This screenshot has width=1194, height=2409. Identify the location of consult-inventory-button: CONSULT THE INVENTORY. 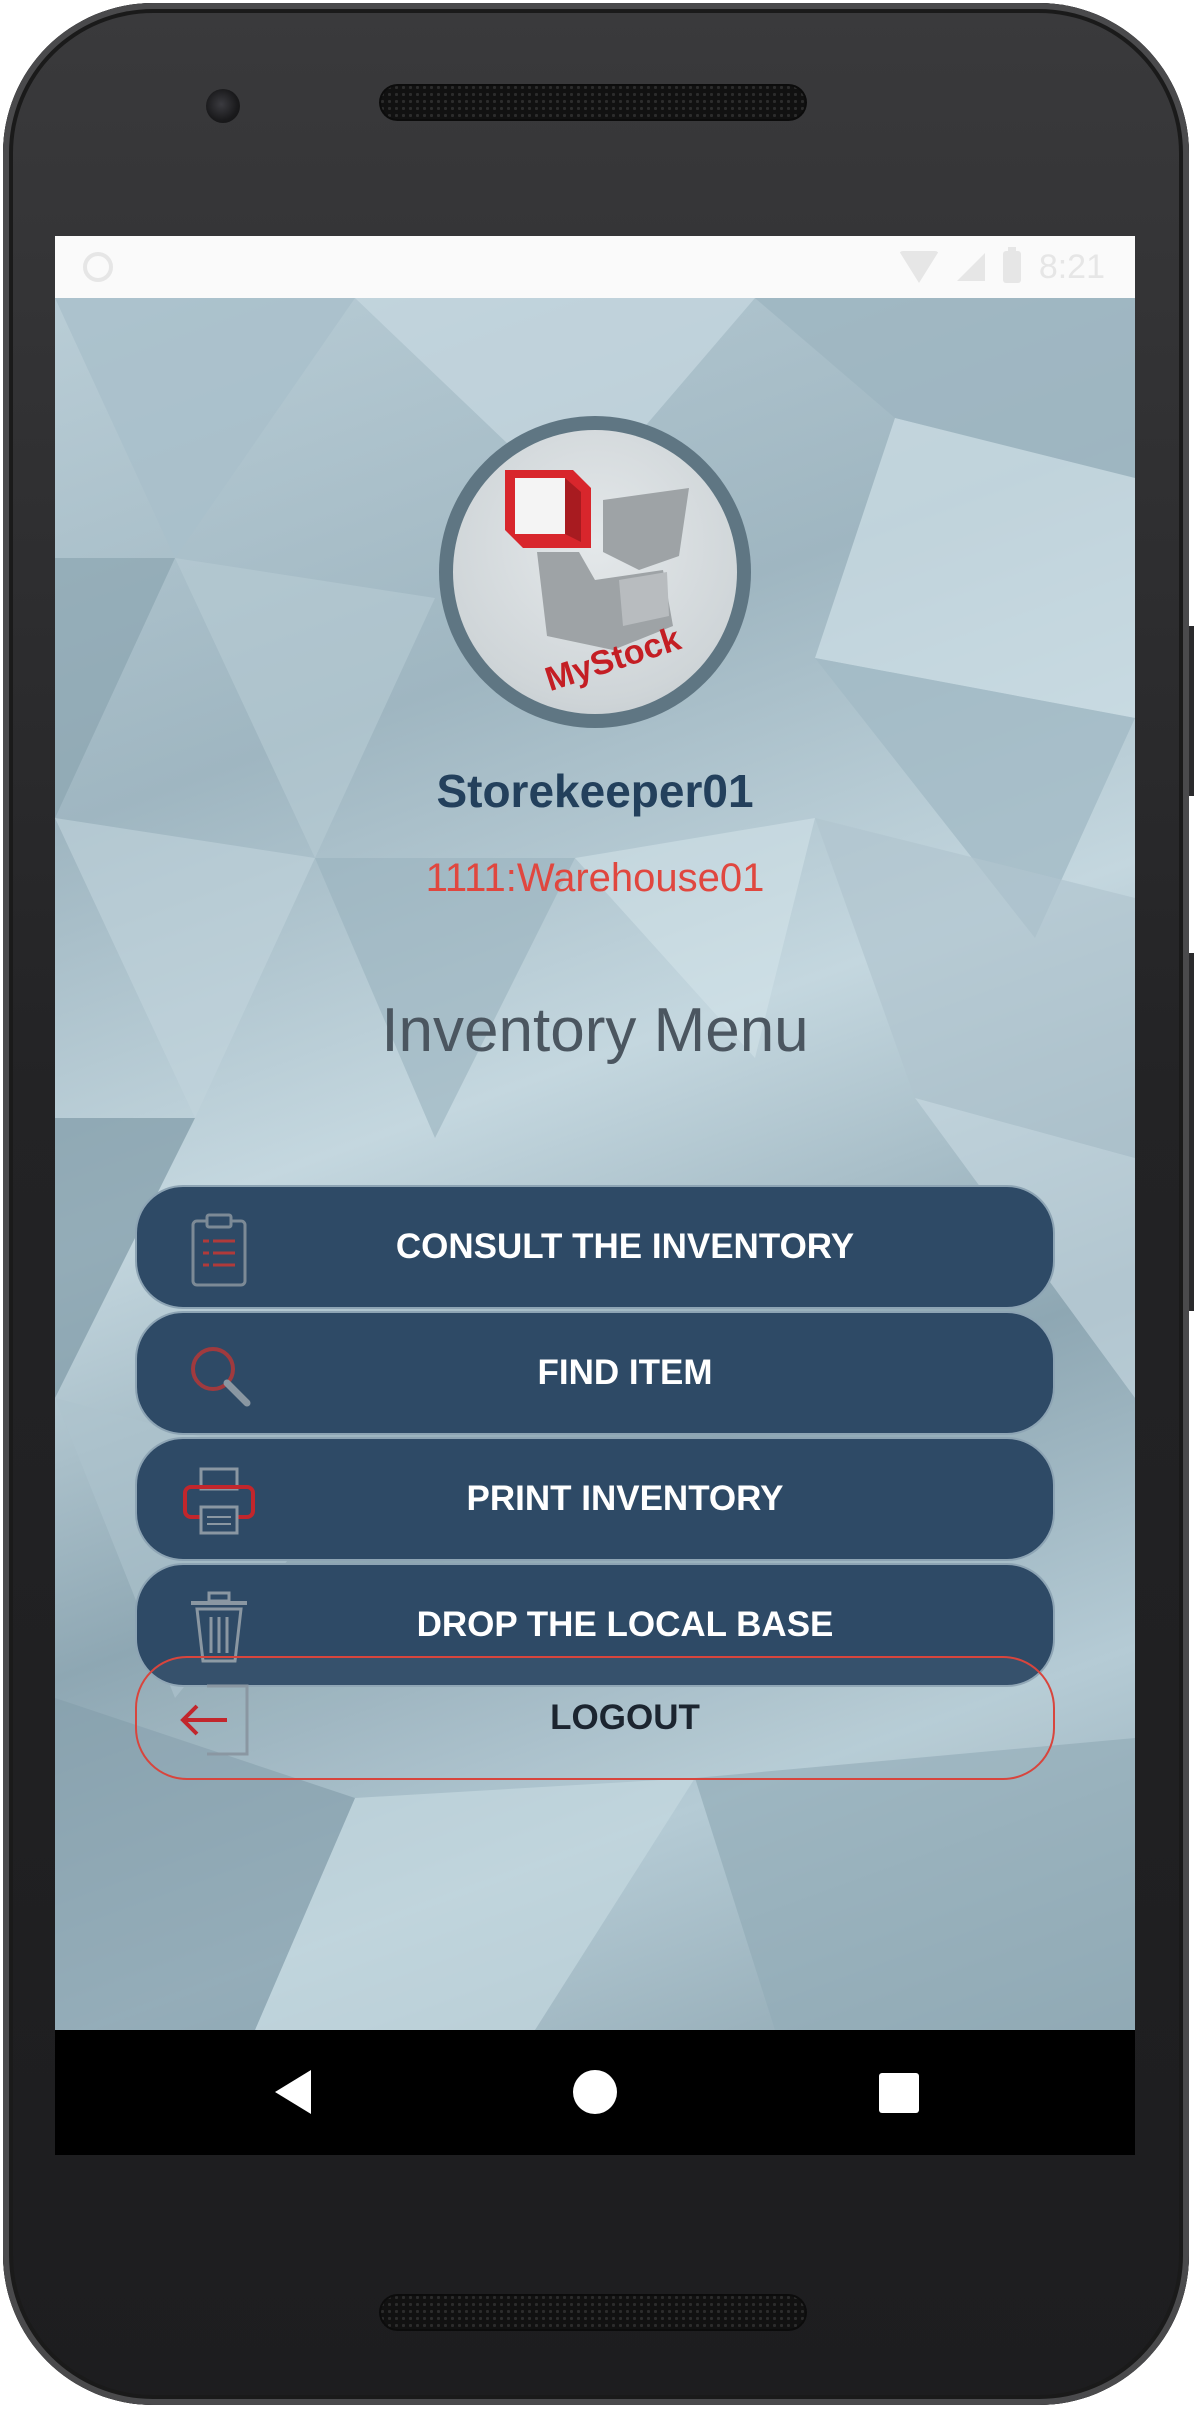
(595, 1247).